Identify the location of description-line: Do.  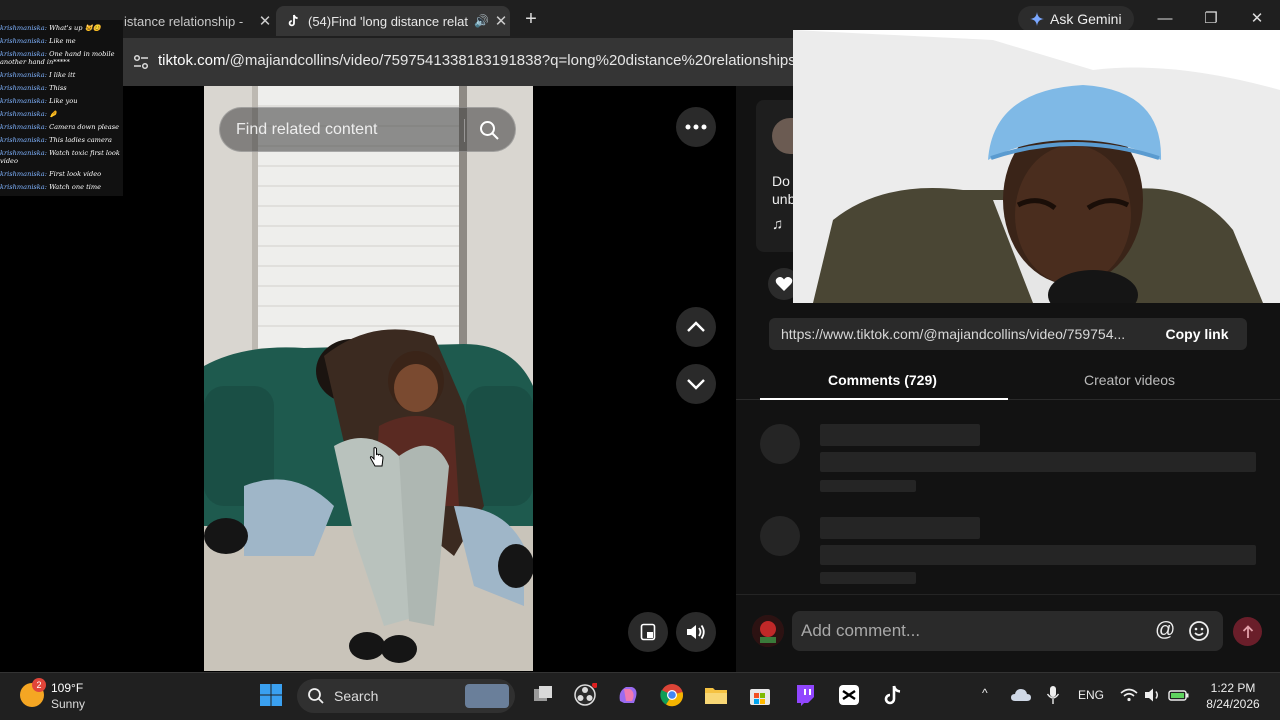
(781, 181).